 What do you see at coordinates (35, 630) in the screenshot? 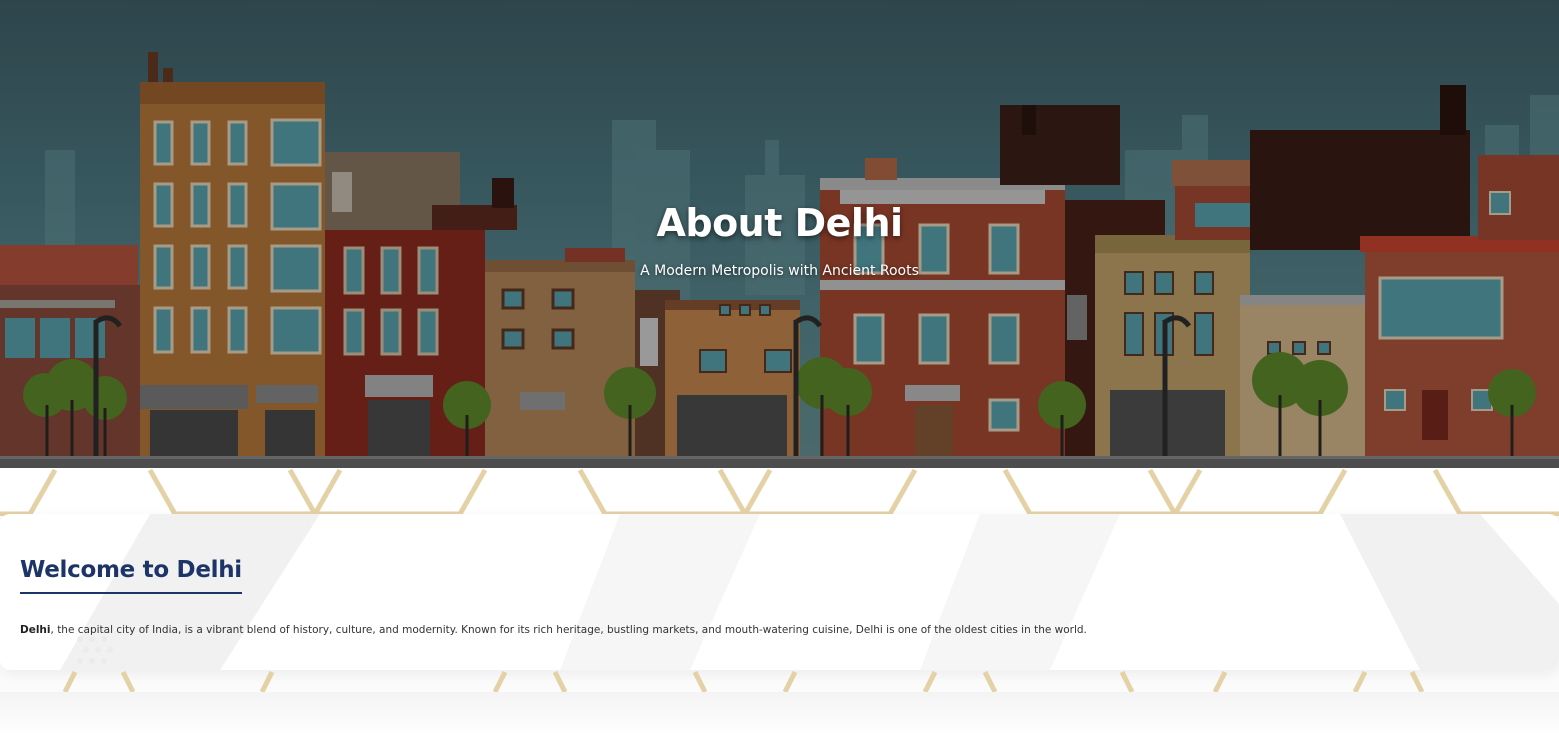
I see `intro-lead-bold: Delhi` at bounding box center [35, 630].